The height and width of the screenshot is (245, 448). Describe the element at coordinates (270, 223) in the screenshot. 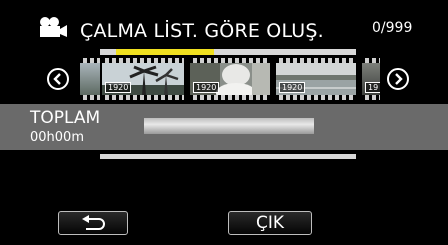

I see `exit-button: ÇIK` at that location.